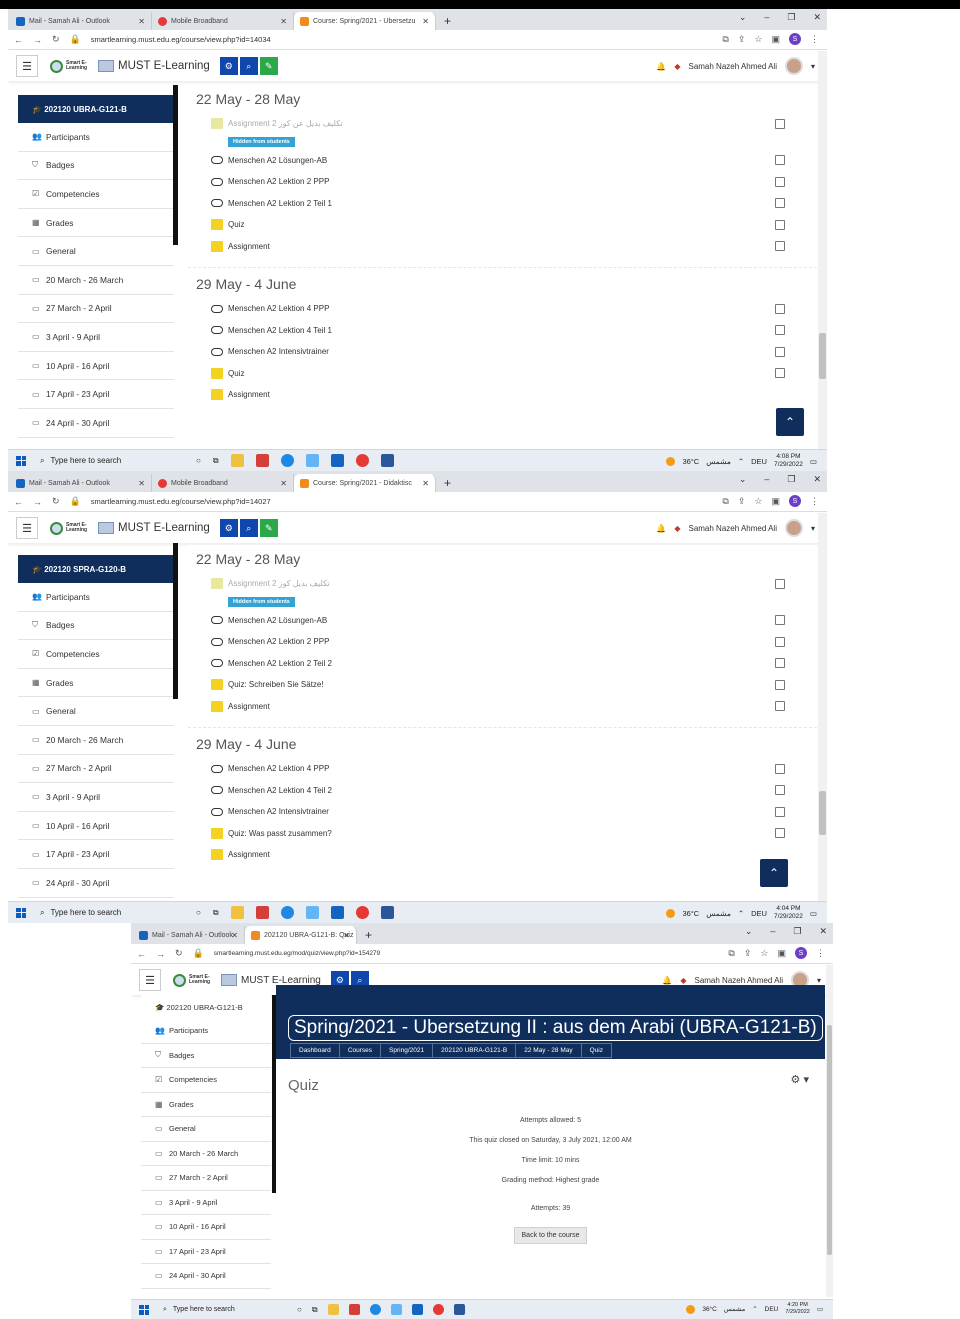 Image resolution: width=960 pixels, height=1319 pixels. What do you see at coordinates (759, 461) in the screenshot?
I see `language-indicator: DEU` at bounding box center [759, 461].